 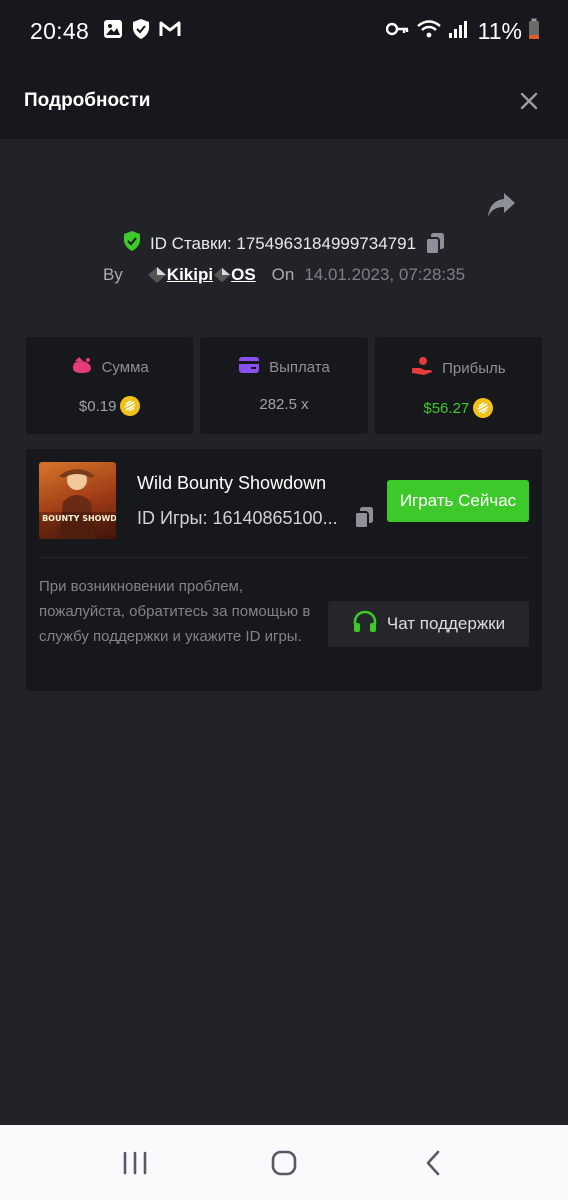 I want to click on money-bag-icon, so click(x=82, y=367).